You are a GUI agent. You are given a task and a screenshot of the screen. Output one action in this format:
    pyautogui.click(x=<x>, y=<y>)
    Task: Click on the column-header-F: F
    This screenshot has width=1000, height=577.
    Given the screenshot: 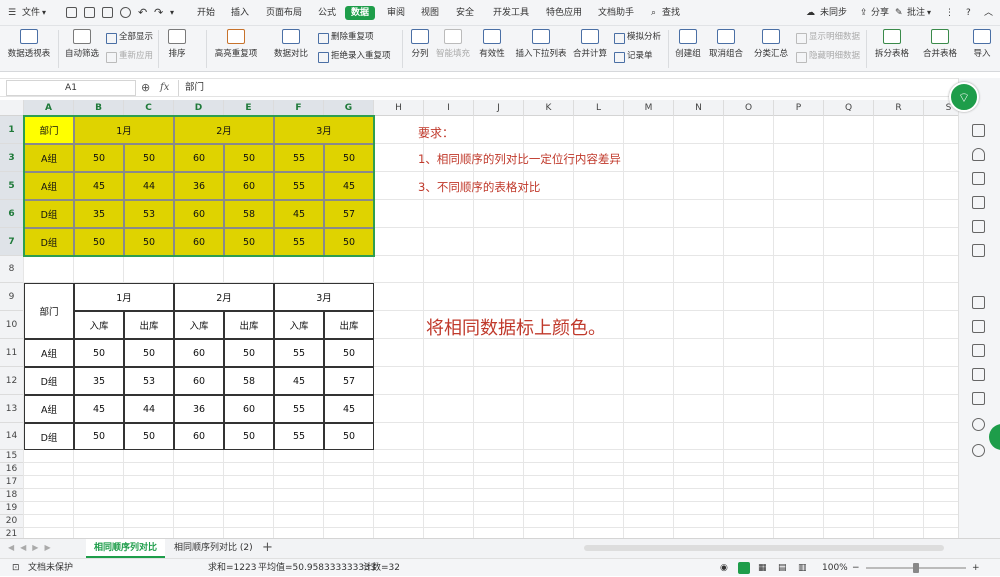 What is the action you would take?
    pyautogui.click(x=299, y=108)
    